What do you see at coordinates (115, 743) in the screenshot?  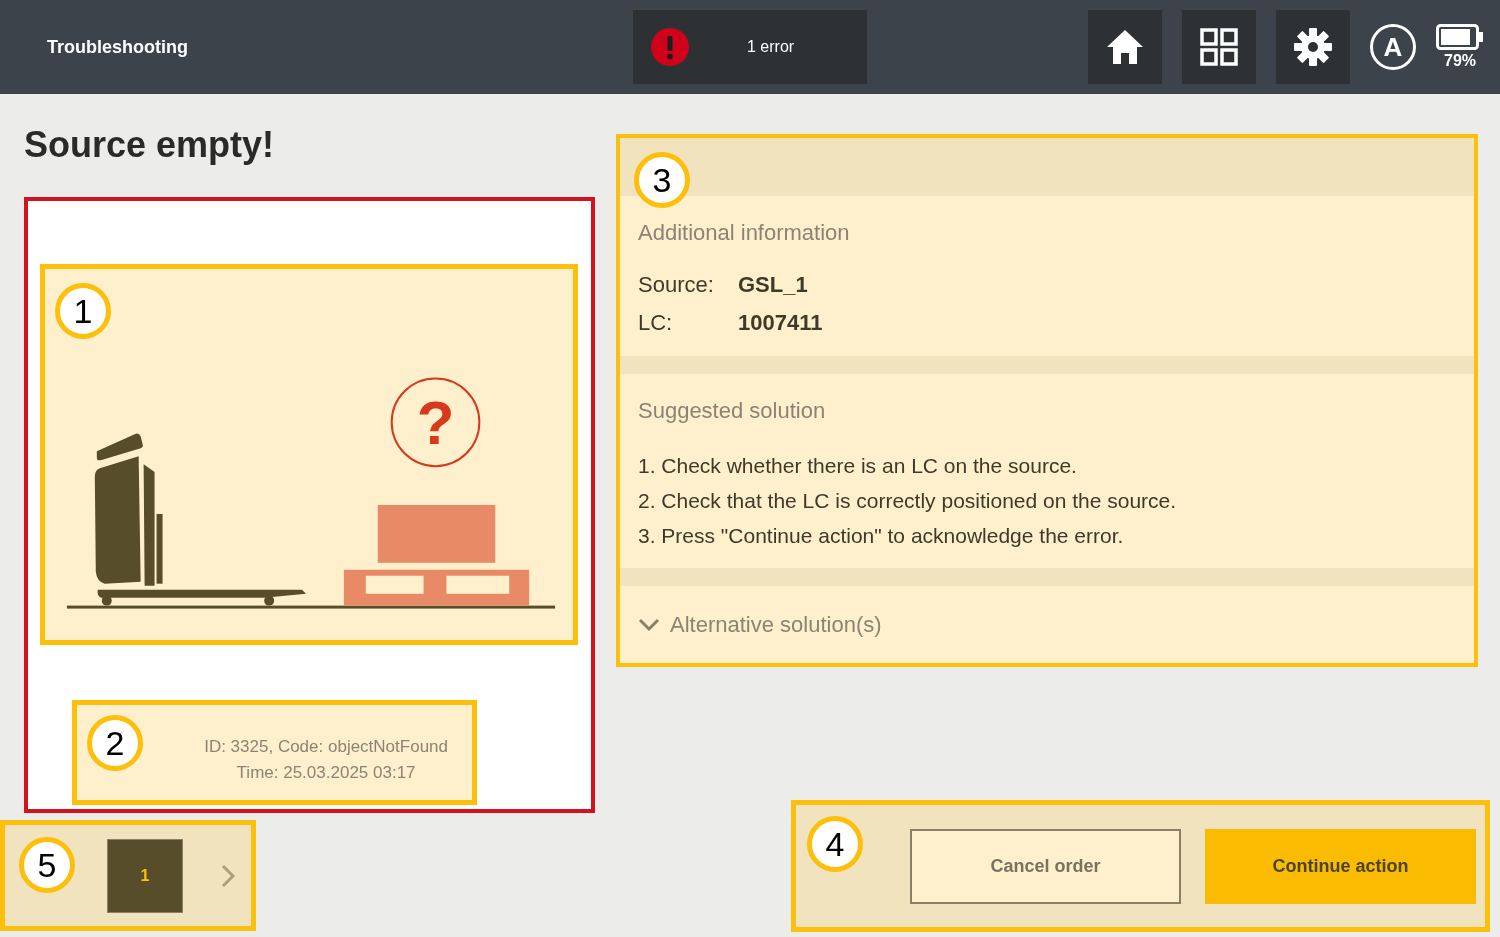 I see `callout-marker: 2` at bounding box center [115, 743].